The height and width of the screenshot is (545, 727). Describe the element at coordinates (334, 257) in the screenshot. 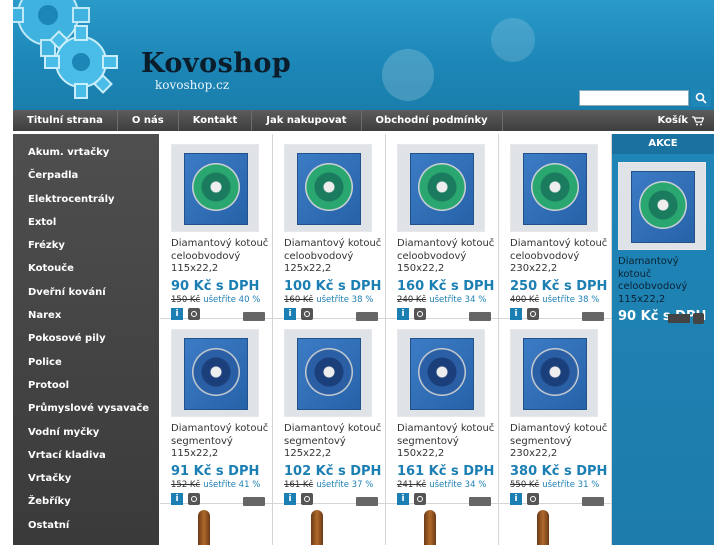

I see `product-name: Diamantový kotouč celoobvodový 125x22,2` at that location.